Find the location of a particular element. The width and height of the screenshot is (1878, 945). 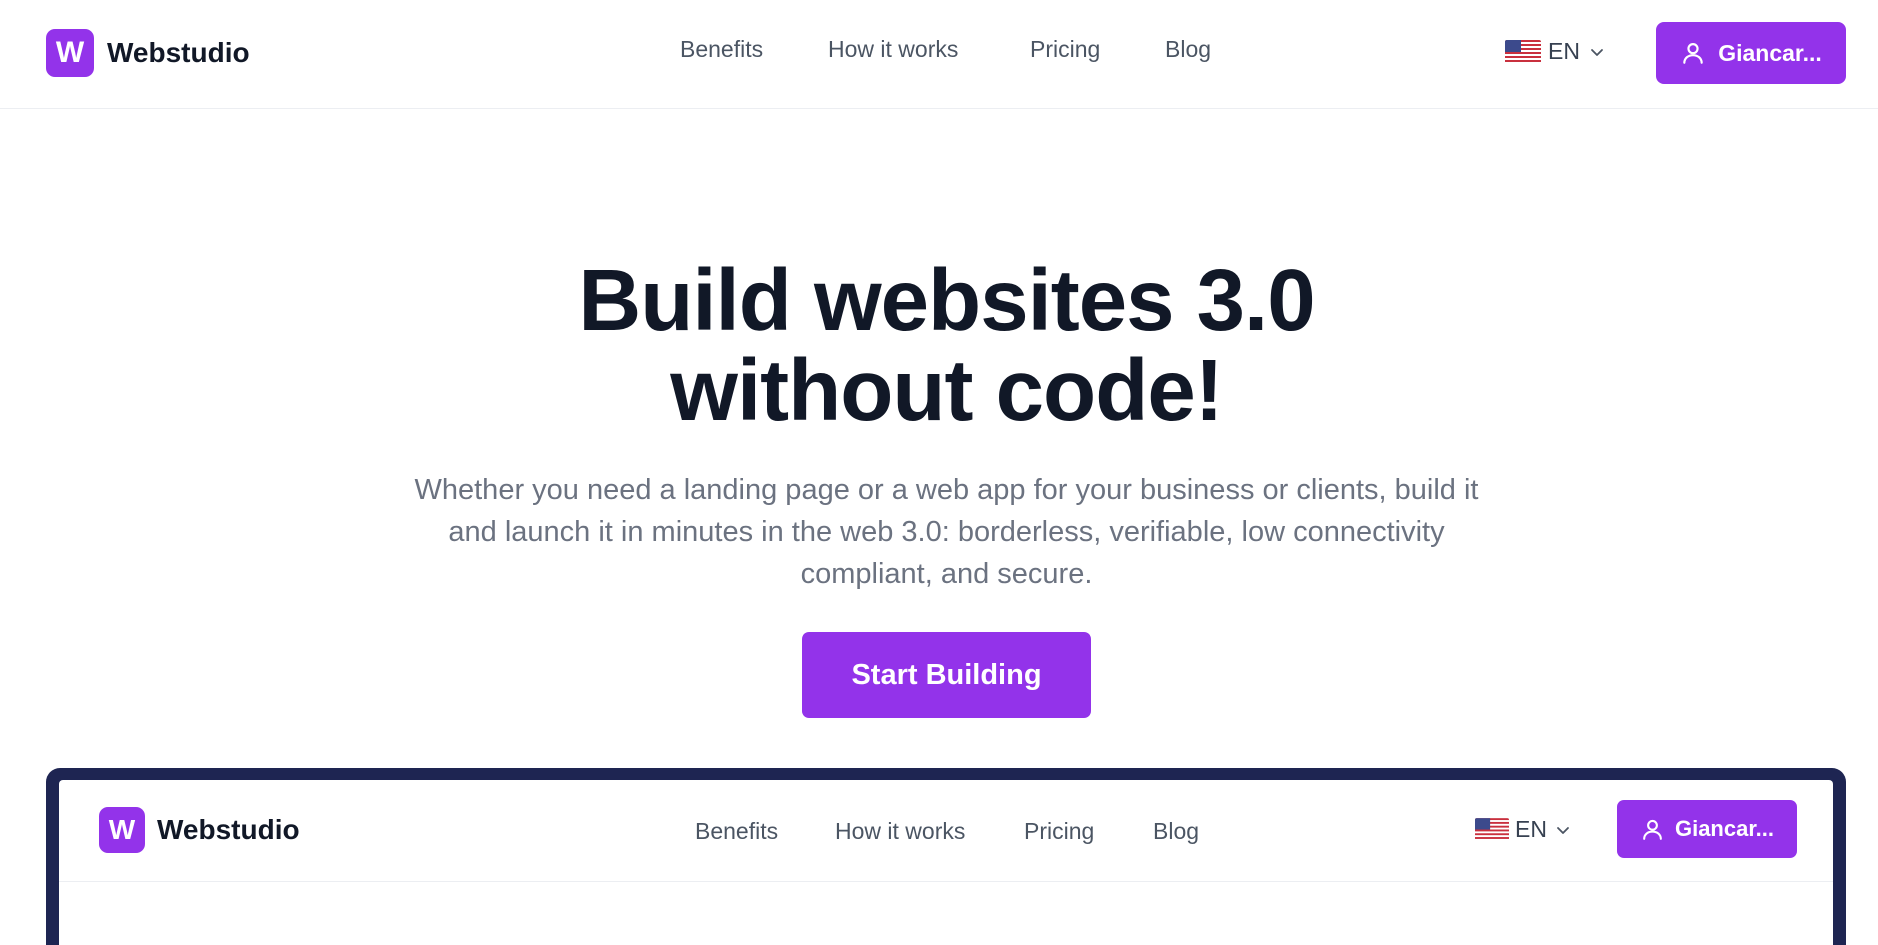

nav-how-it-works: How it works is located at coordinates (893, 49).